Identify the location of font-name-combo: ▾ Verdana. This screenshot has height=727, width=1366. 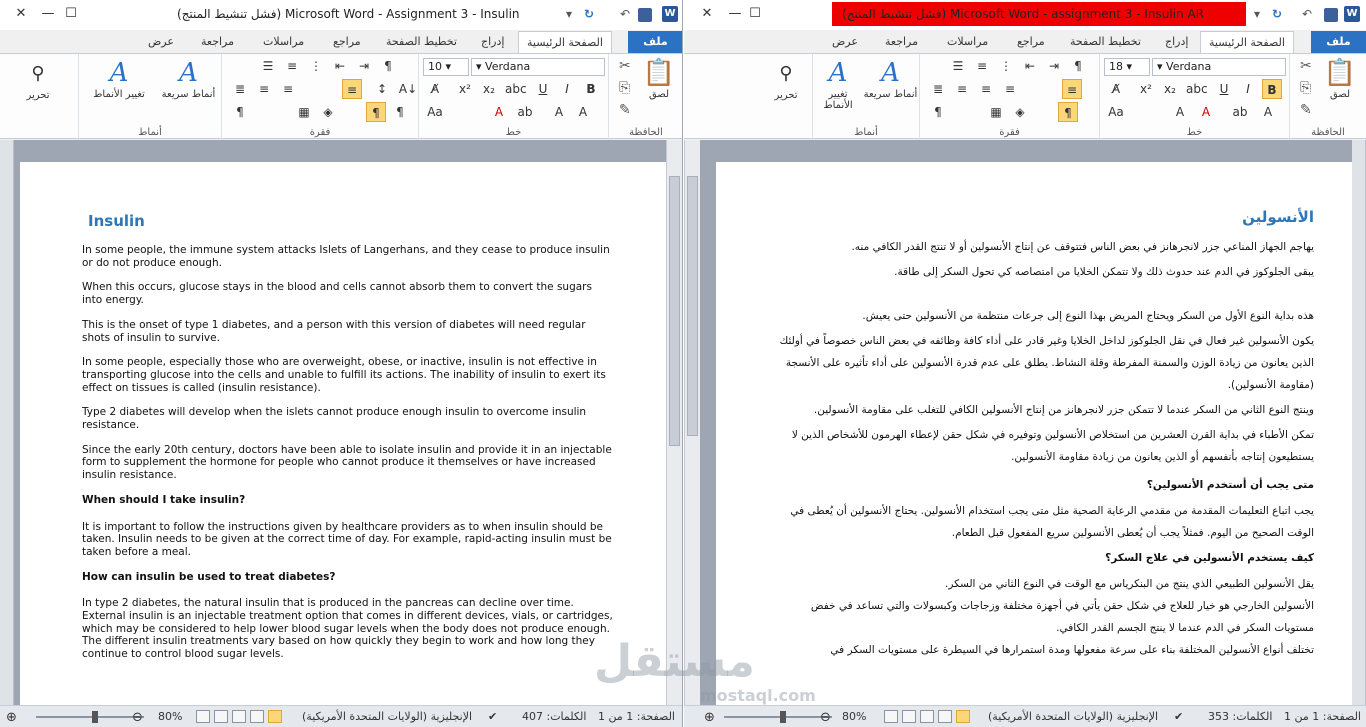
(1219, 67).